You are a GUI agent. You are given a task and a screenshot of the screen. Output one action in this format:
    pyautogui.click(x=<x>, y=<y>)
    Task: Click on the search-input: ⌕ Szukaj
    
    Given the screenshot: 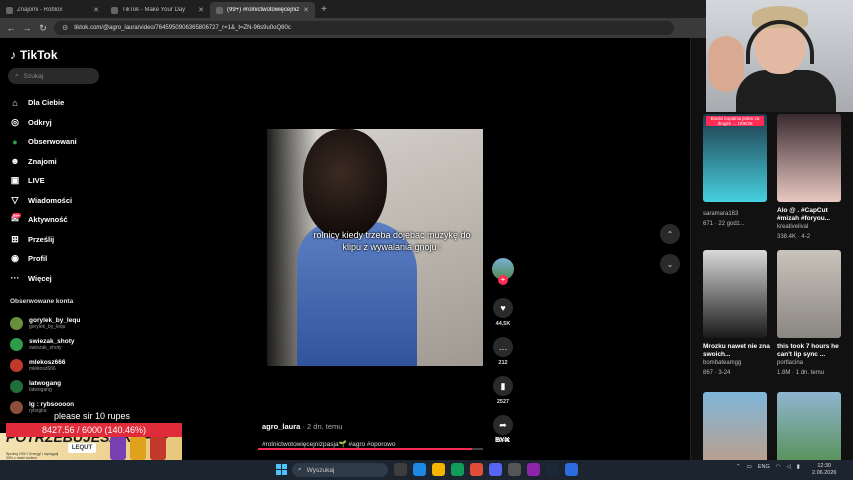 What is the action you would take?
    pyautogui.click(x=53, y=76)
    